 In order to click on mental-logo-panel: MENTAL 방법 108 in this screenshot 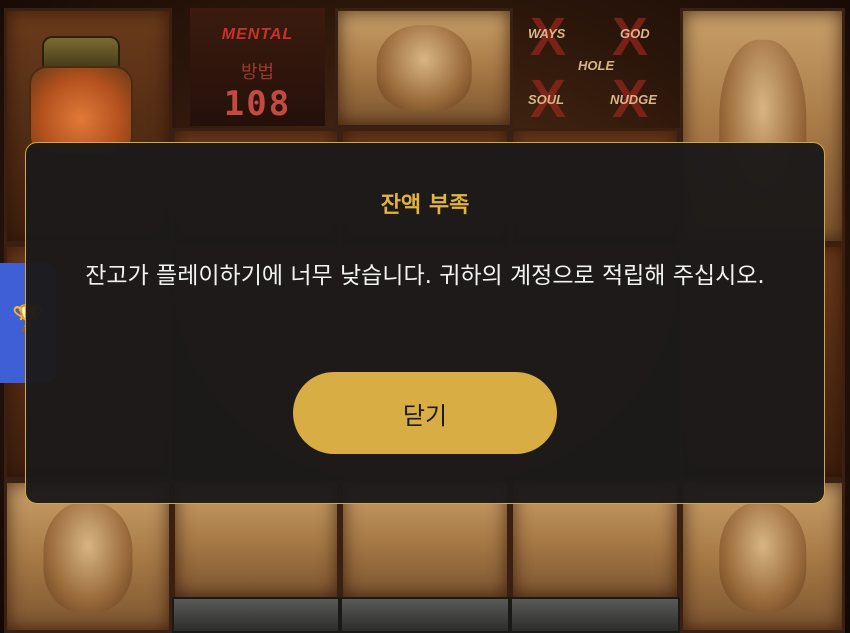, I will do `click(257, 67)`.